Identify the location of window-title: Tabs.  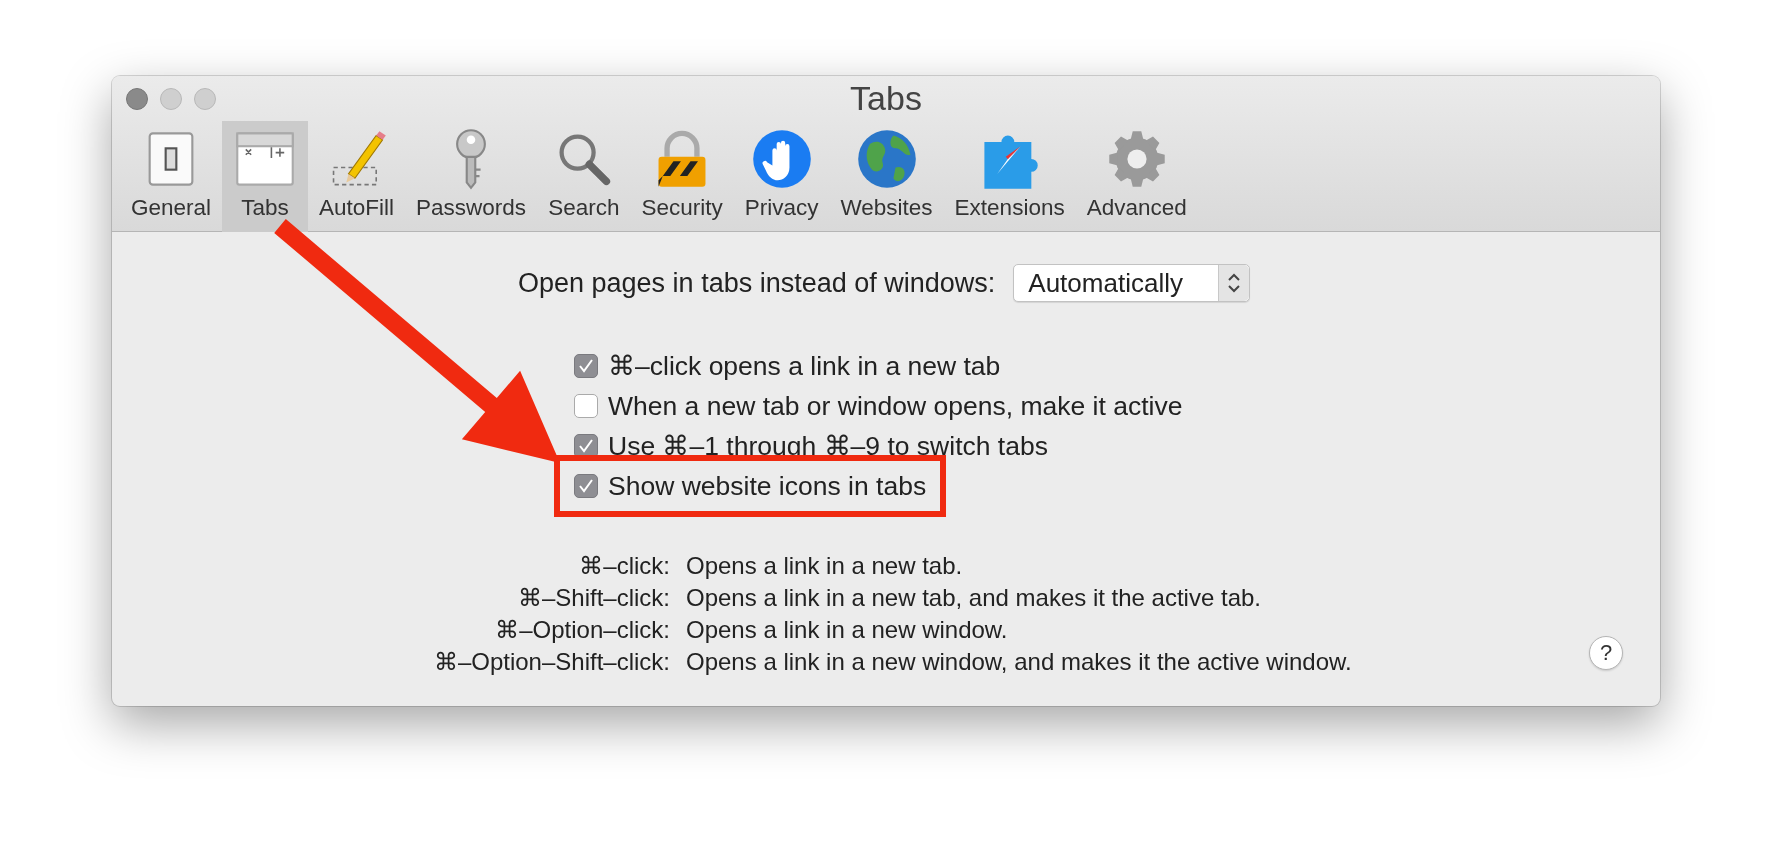
(886, 98).